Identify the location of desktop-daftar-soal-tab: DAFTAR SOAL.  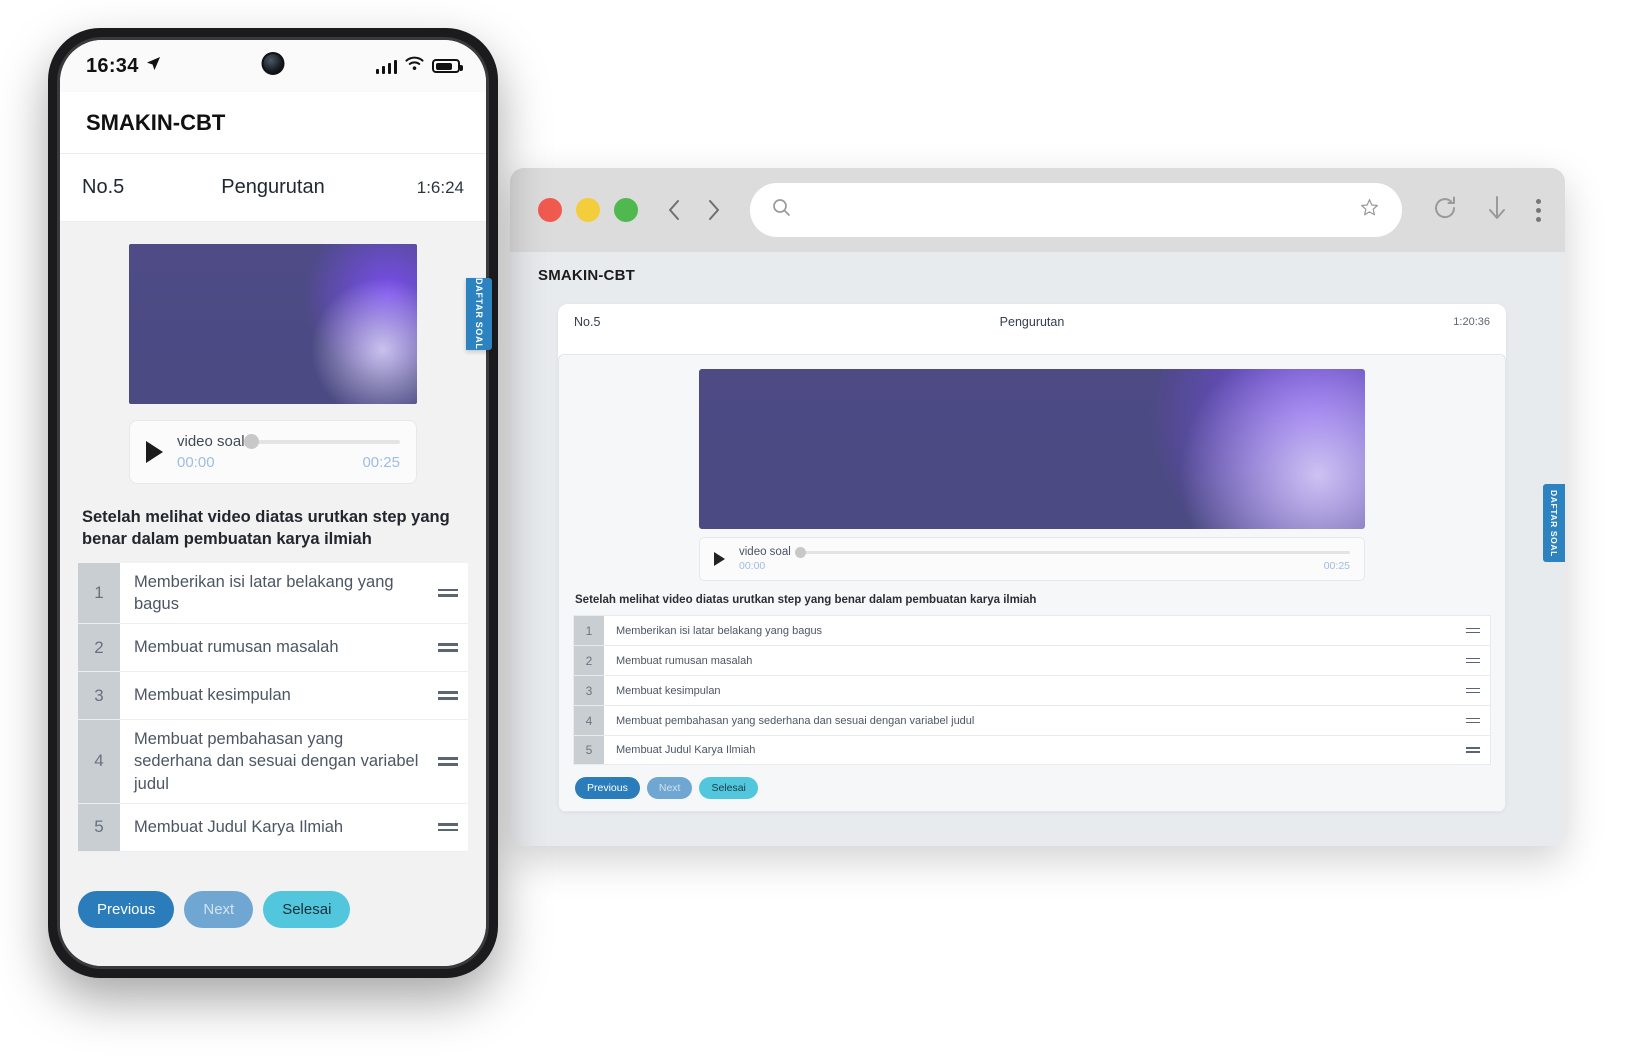
(1554, 523).